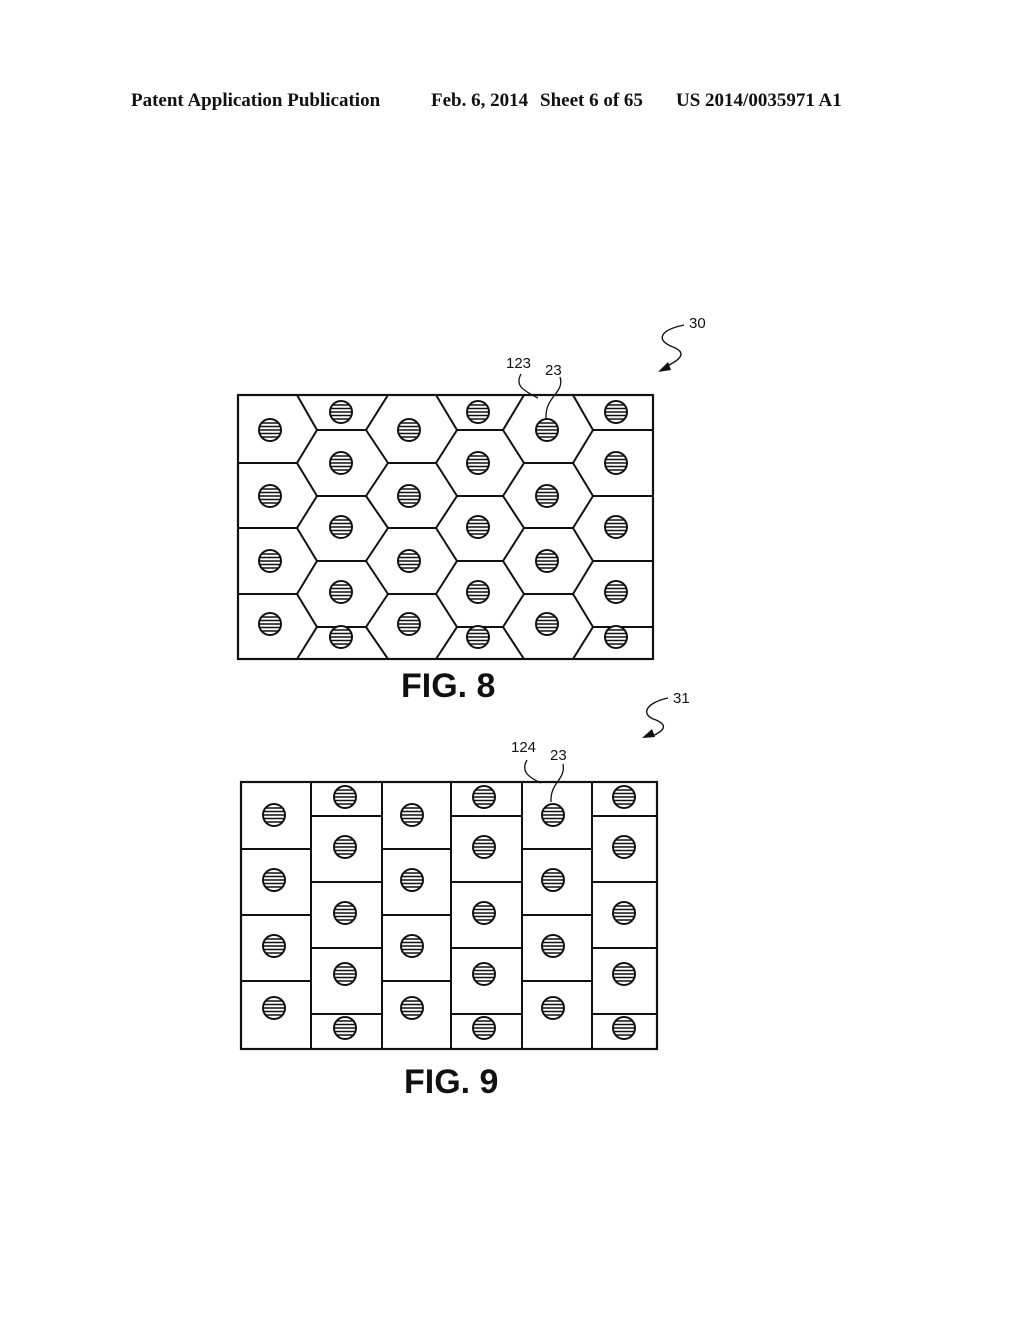 Image resolution: width=1024 pixels, height=1320 pixels. I want to click on hexagon-cell-grid, so click(445, 527).